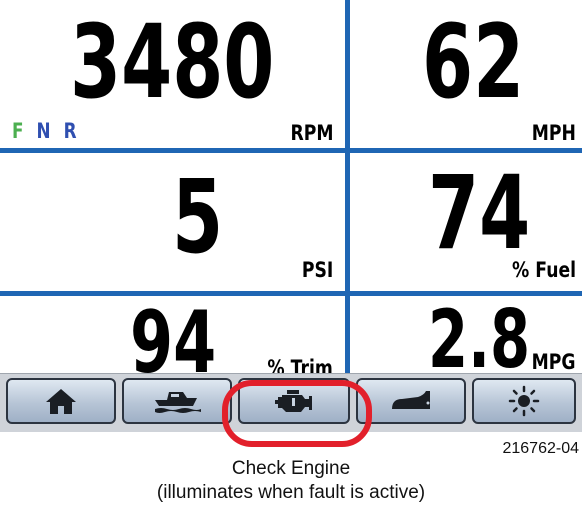  I want to click on trim-gauge: 94 % Trim, so click(172, 334).